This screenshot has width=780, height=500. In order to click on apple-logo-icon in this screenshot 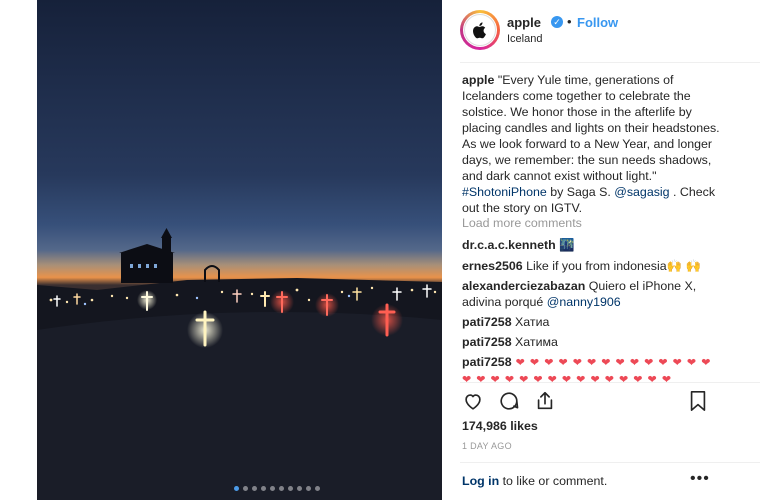, I will do `click(479, 30)`.